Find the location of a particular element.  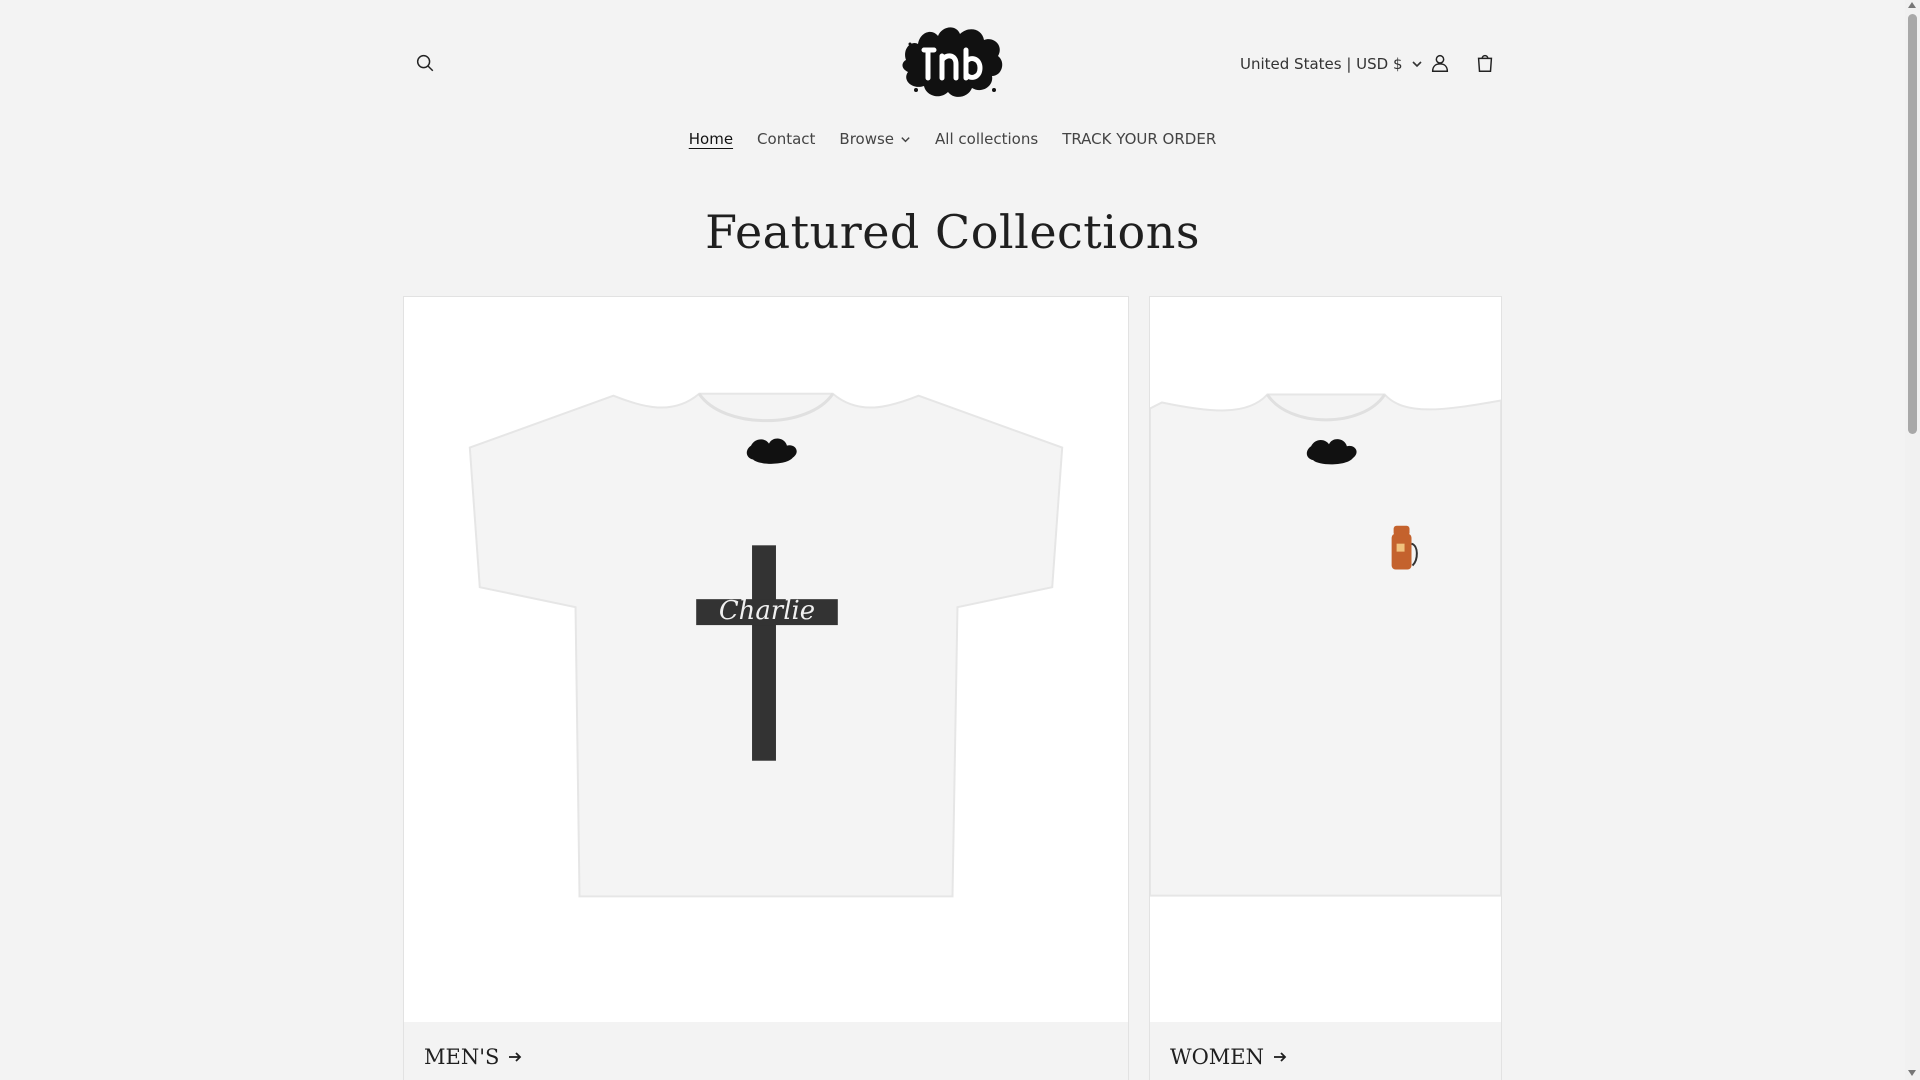

cart-icon is located at coordinates (1485, 63).